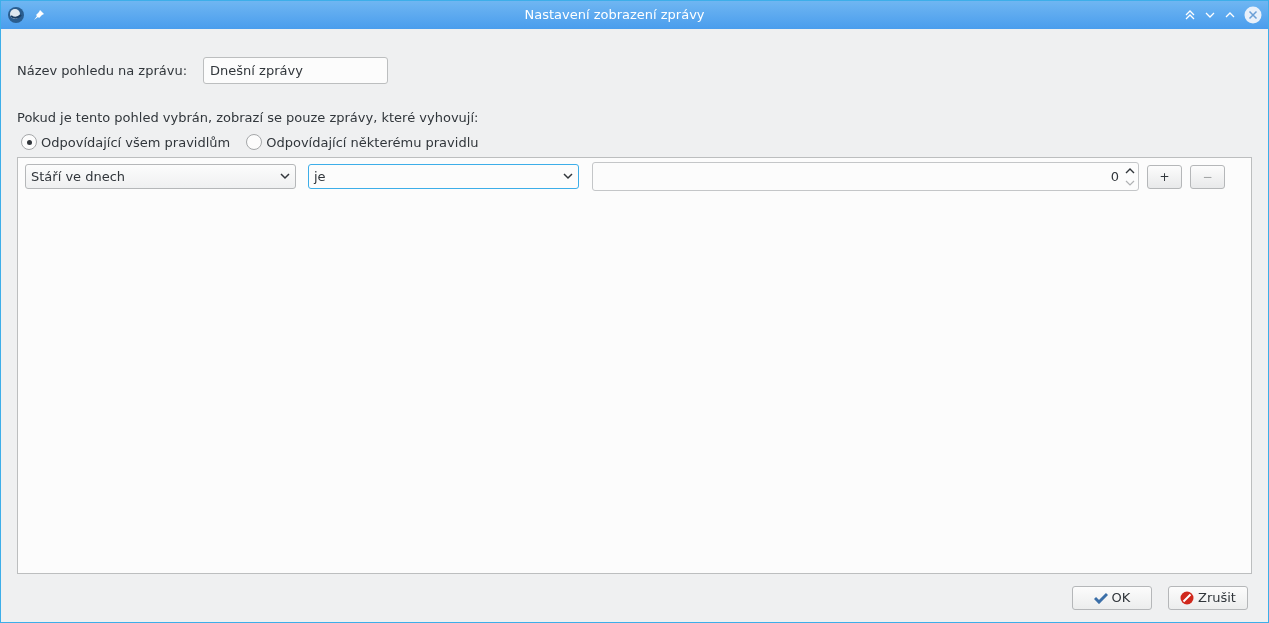 The height and width of the screenshot is (623, 1269). I want to click on cancel-icon, so click(1187, 598).